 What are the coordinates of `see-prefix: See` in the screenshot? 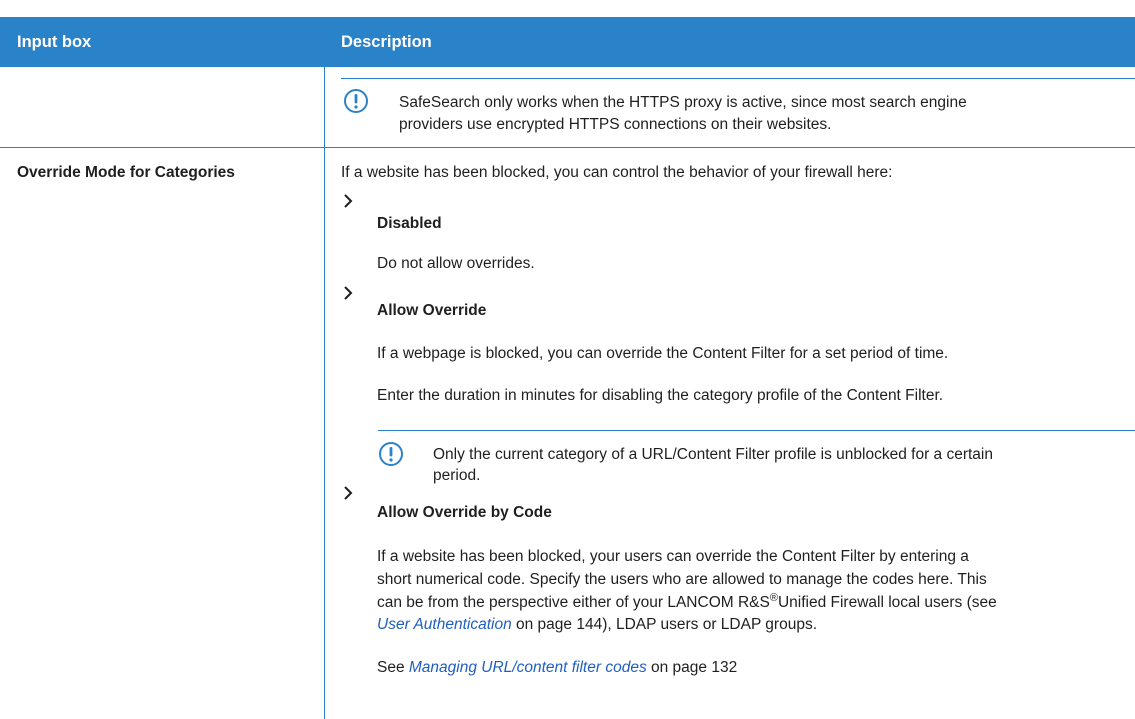 It's located at (393, 667).